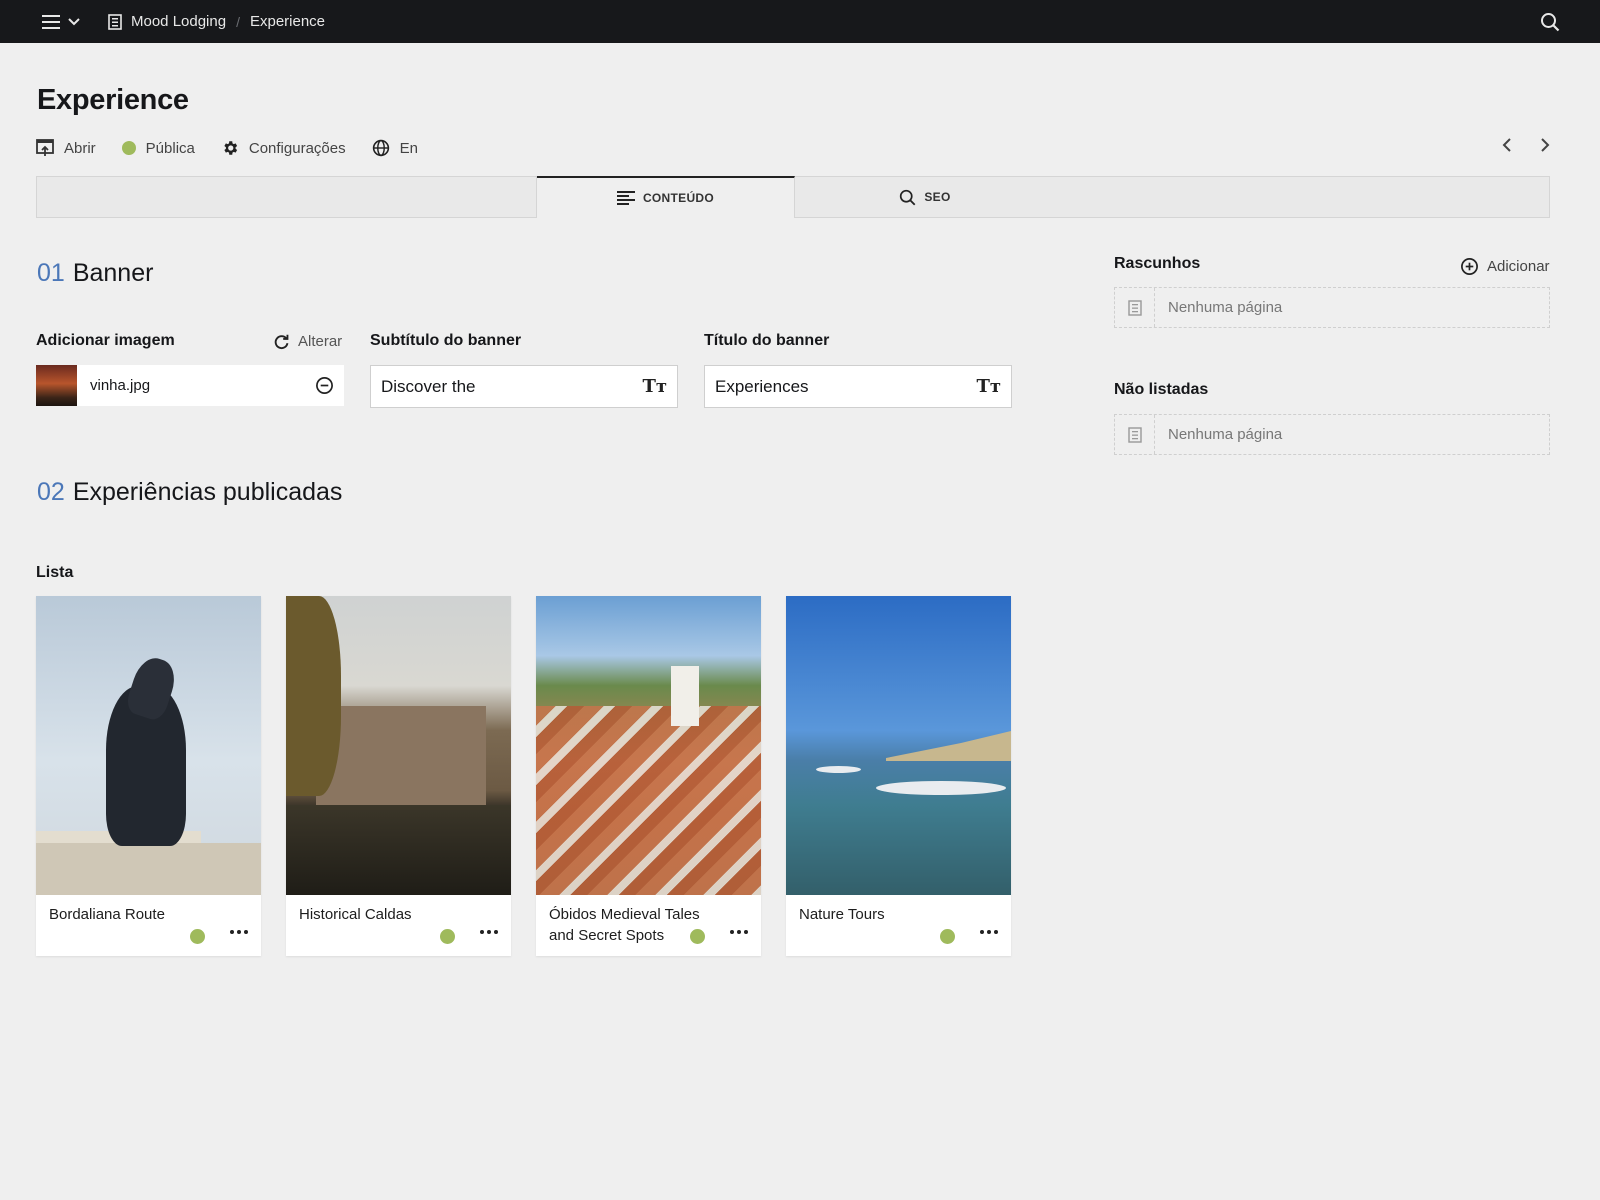 The width and height of the screenshot is (1600, 1200). What do you see at coordinates (524, 386) in the screenshot?
I see `subtitle-input: Discover the Tт` at bounding box center [524, 386].